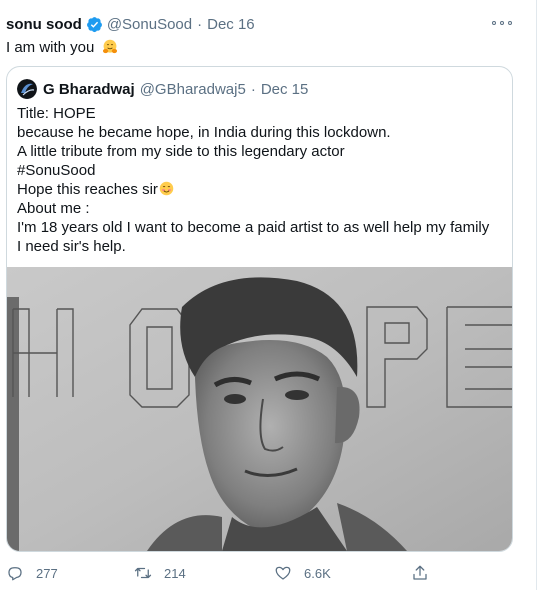  Describe the element at coordinates (109, 46) in the screenshot. I see `hug-emoji-icon` at that location.